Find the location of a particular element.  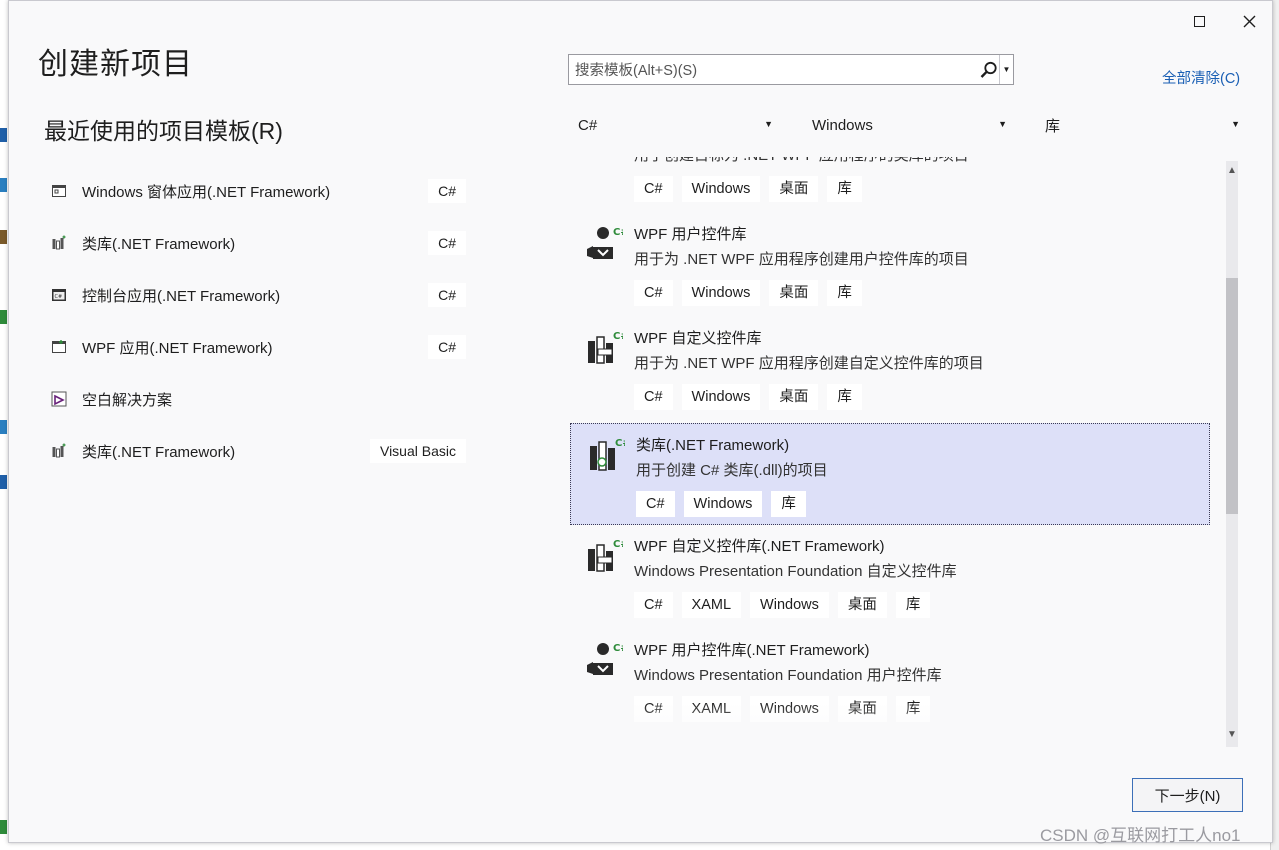

template-list-scrollbar: ▲ ▼ is located at coordinates (1231, 454).